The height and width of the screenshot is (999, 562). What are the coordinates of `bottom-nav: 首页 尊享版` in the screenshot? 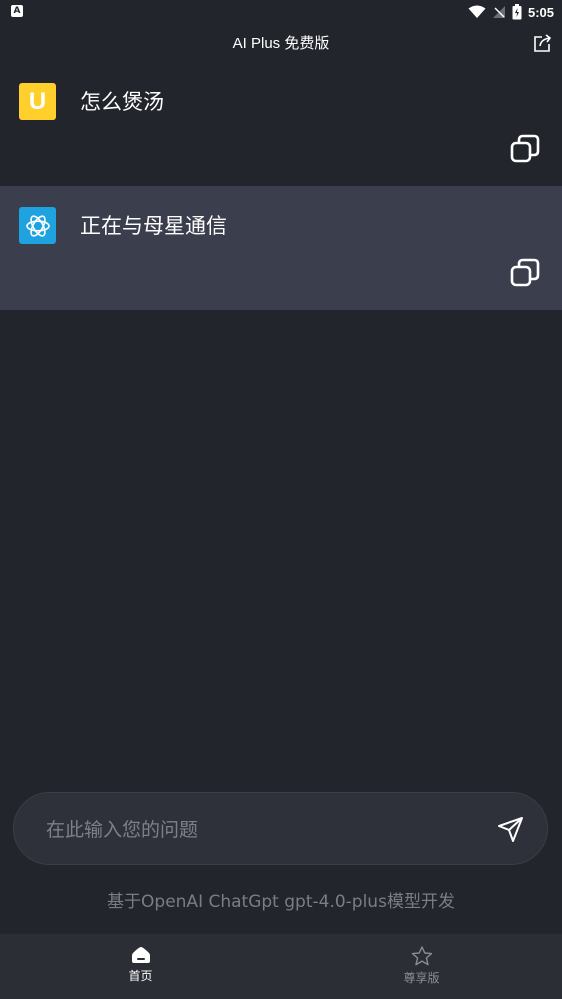 It's located at (281, 966).